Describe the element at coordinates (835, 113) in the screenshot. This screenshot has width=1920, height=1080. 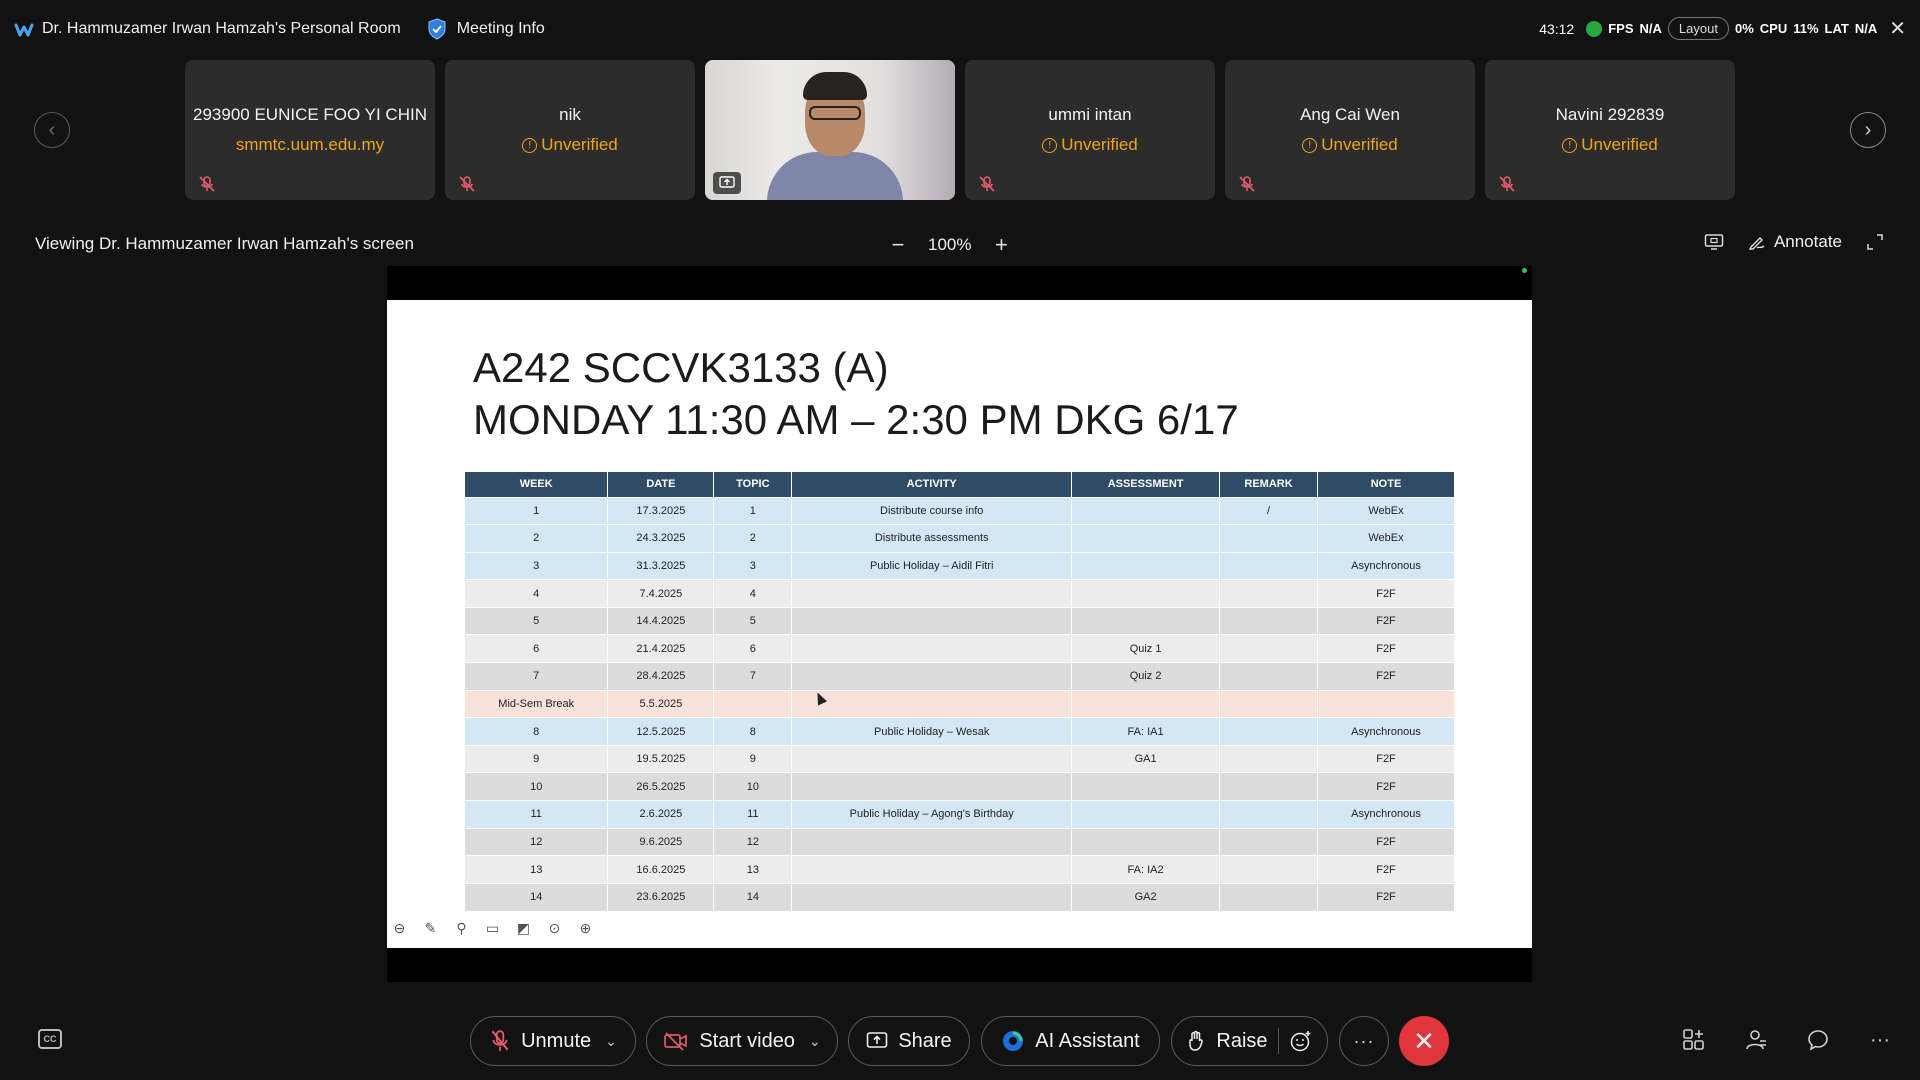
I see `presenter-glasses` at that location.